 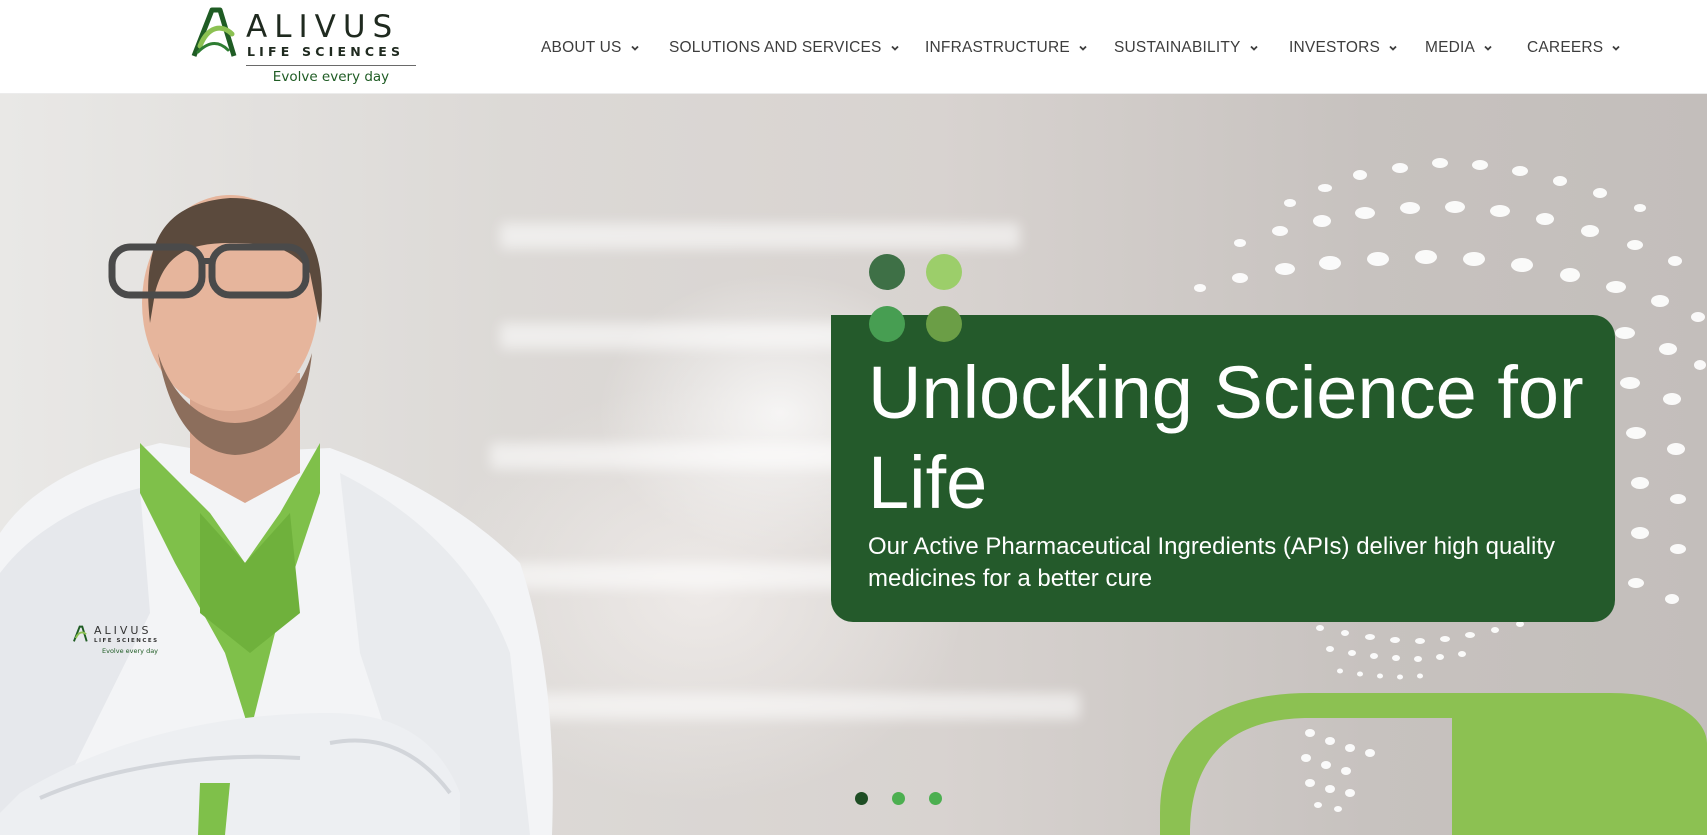 What do you see at coordinates (323, 27) in the screenshot?
I see `brand-name: ALIVUS` at bounding box center [323, 27].